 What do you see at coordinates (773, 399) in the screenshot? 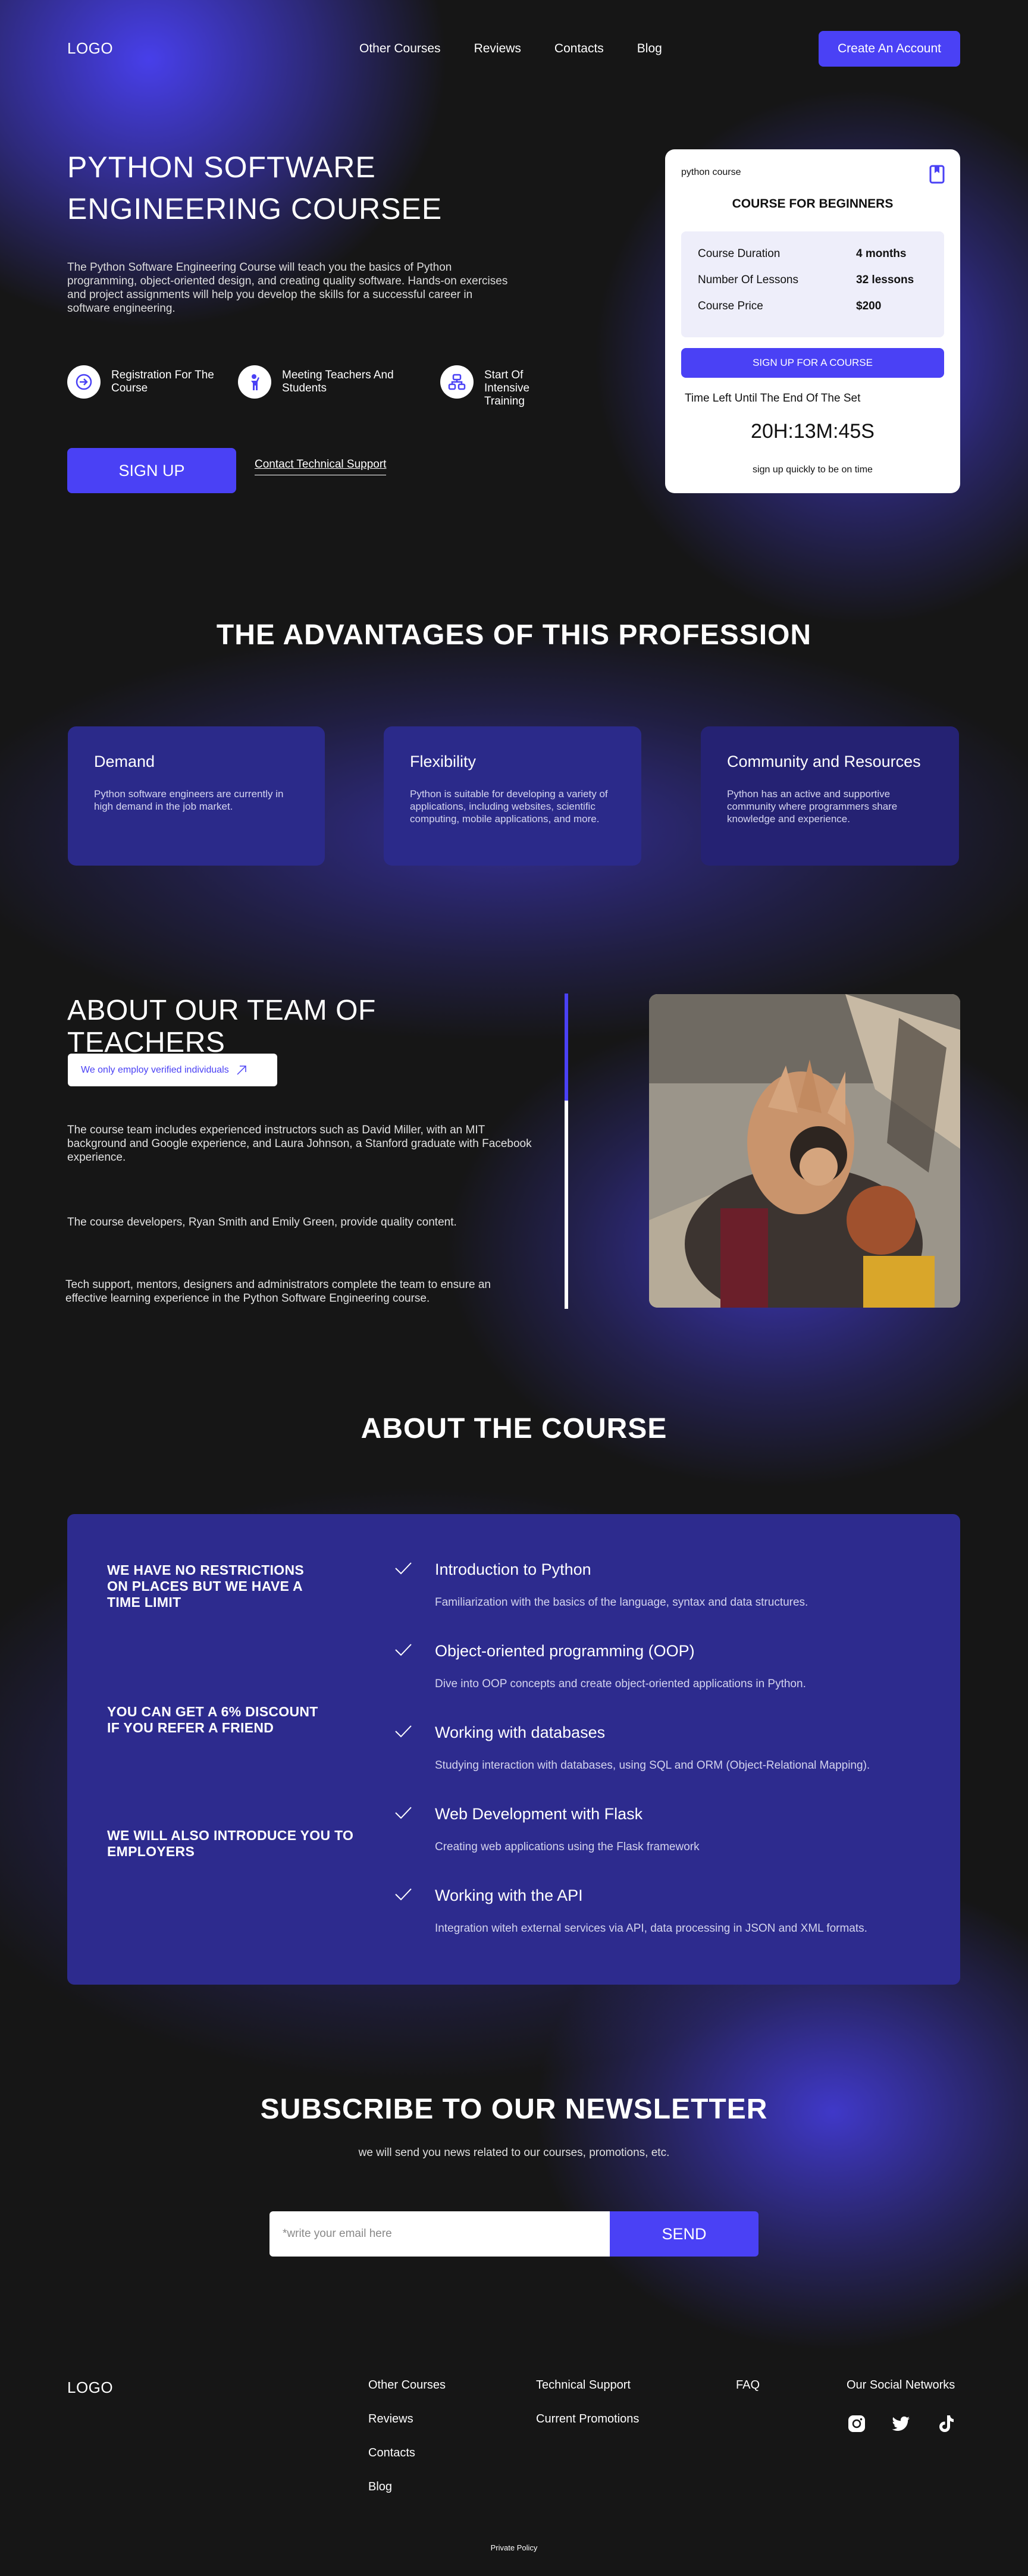
I see `timer-label: Time Left Until The End Of The Set` at bounding box center [773, 399].